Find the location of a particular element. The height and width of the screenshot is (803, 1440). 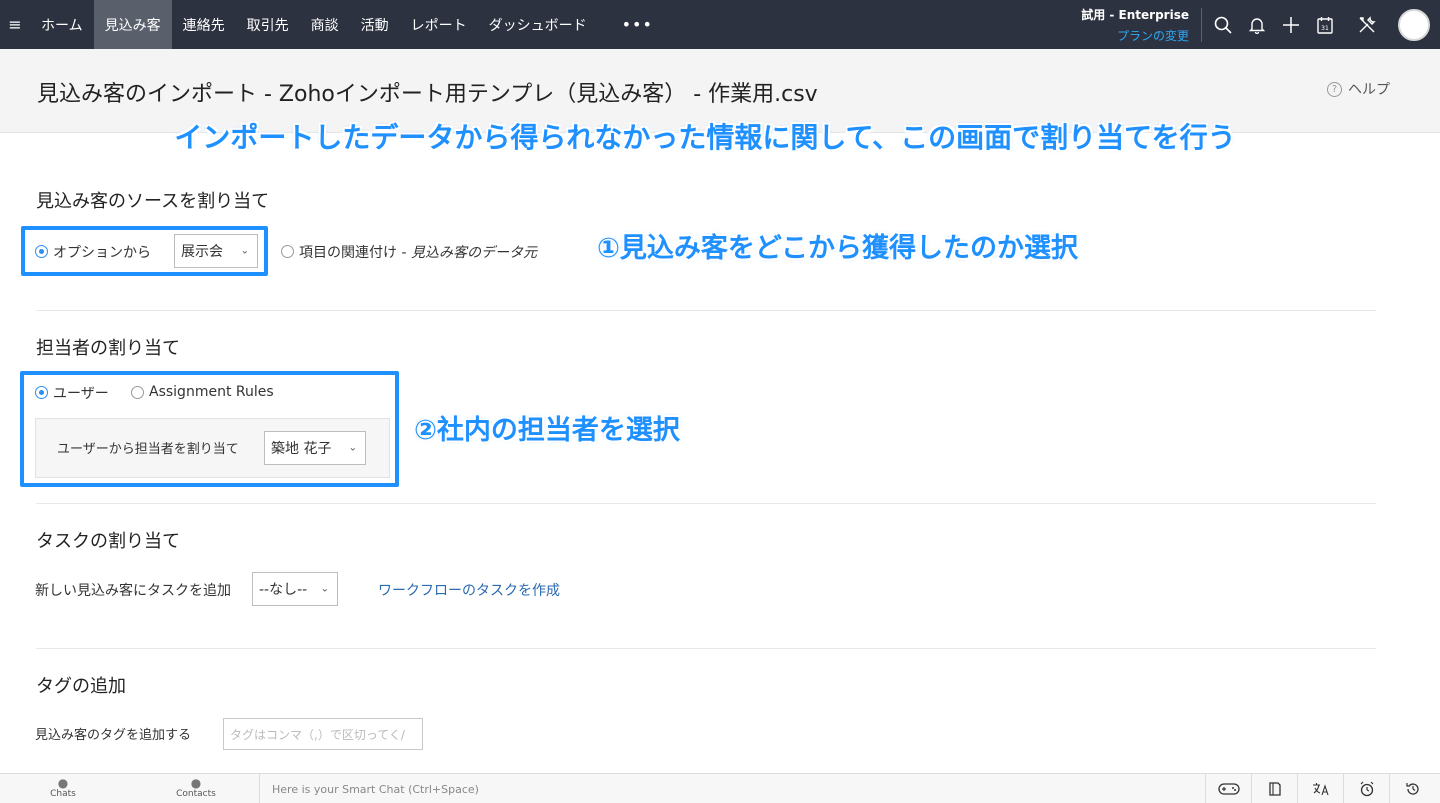

contacts-button: ● Contacts is located at coordinates (196, 788).